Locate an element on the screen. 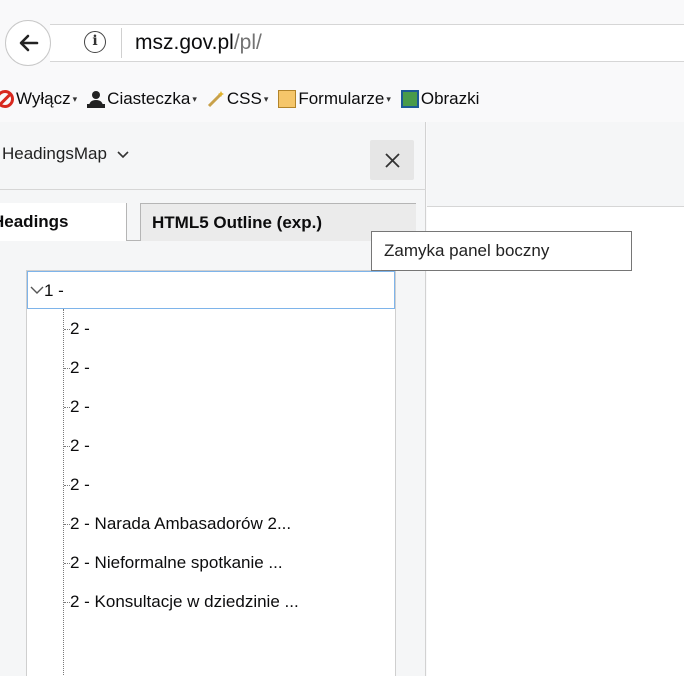 This screenshot has height=676, width=684. tree-root-item: 1 - is located at coordinates (211, 290).